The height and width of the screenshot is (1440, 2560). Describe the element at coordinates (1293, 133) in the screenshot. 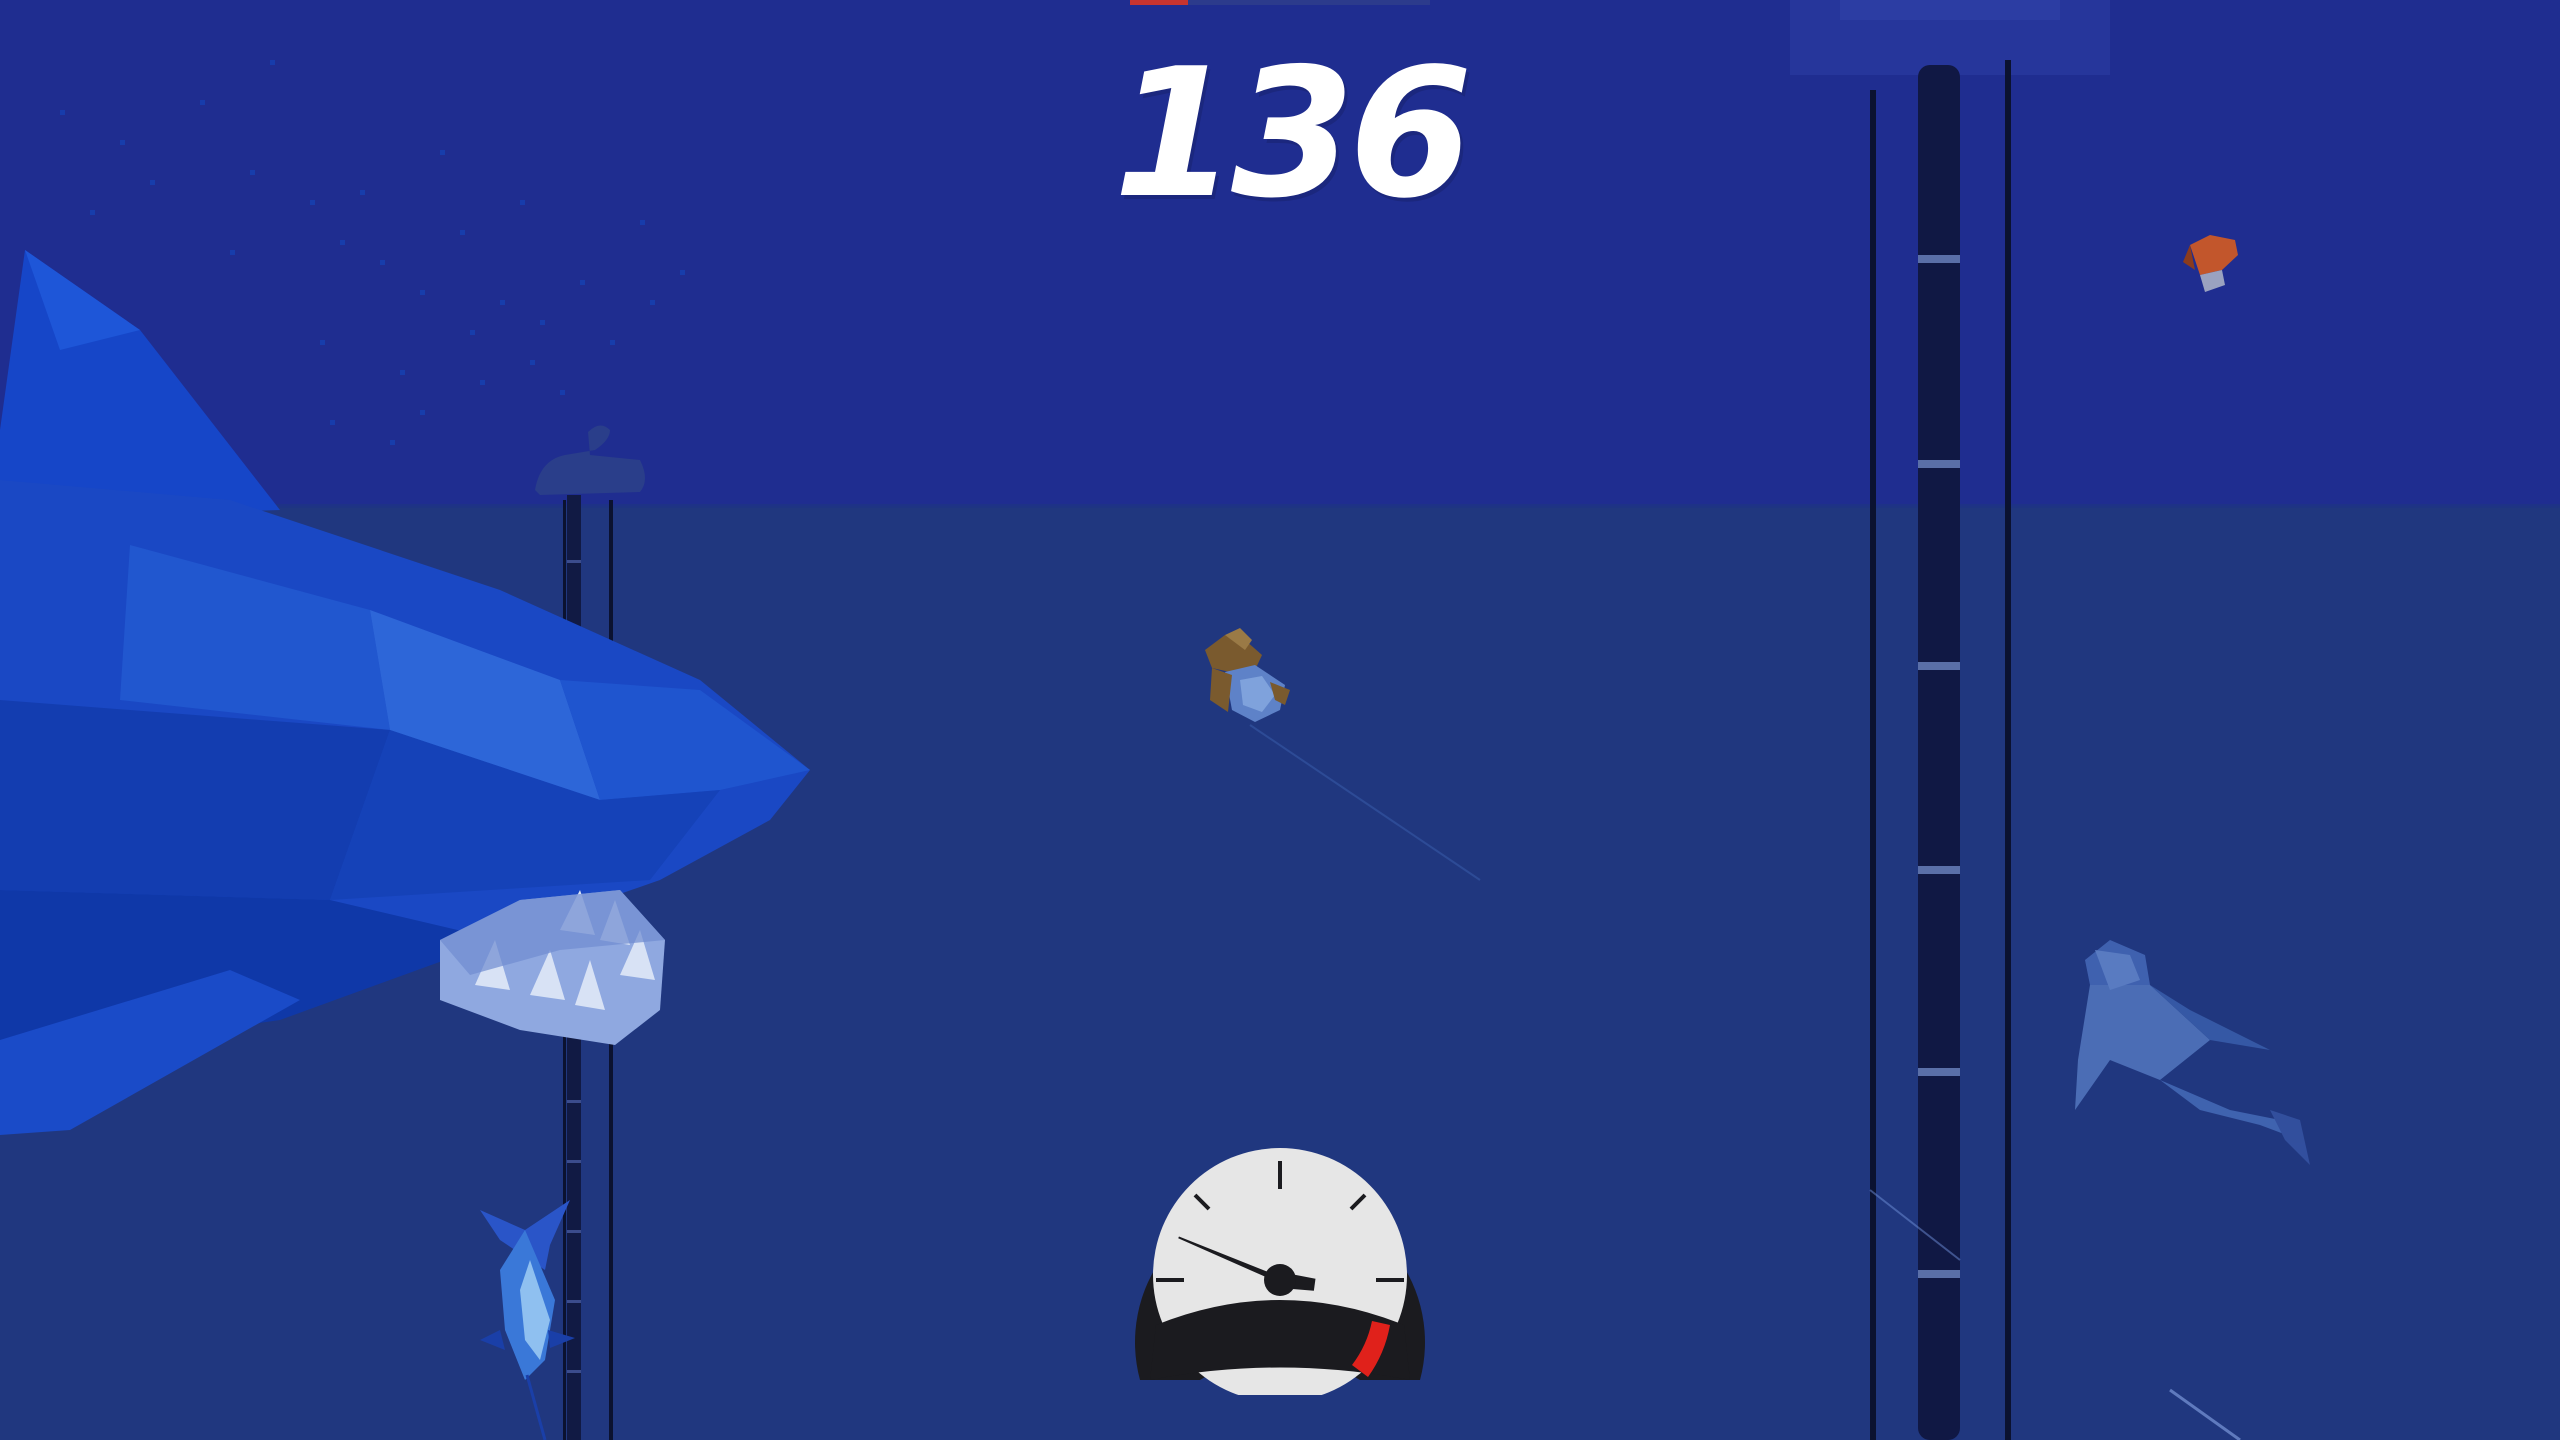

I see `score-display: 136` at that location.